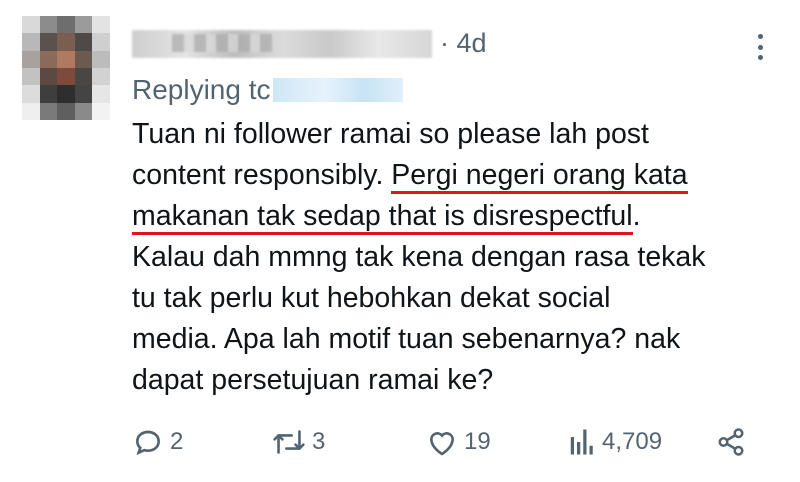 Image resolution: width=800 pixels, height=482 pixels. I want to click on text-line-3: makanan tak sedap that is disrespectful., so click(457, 216).